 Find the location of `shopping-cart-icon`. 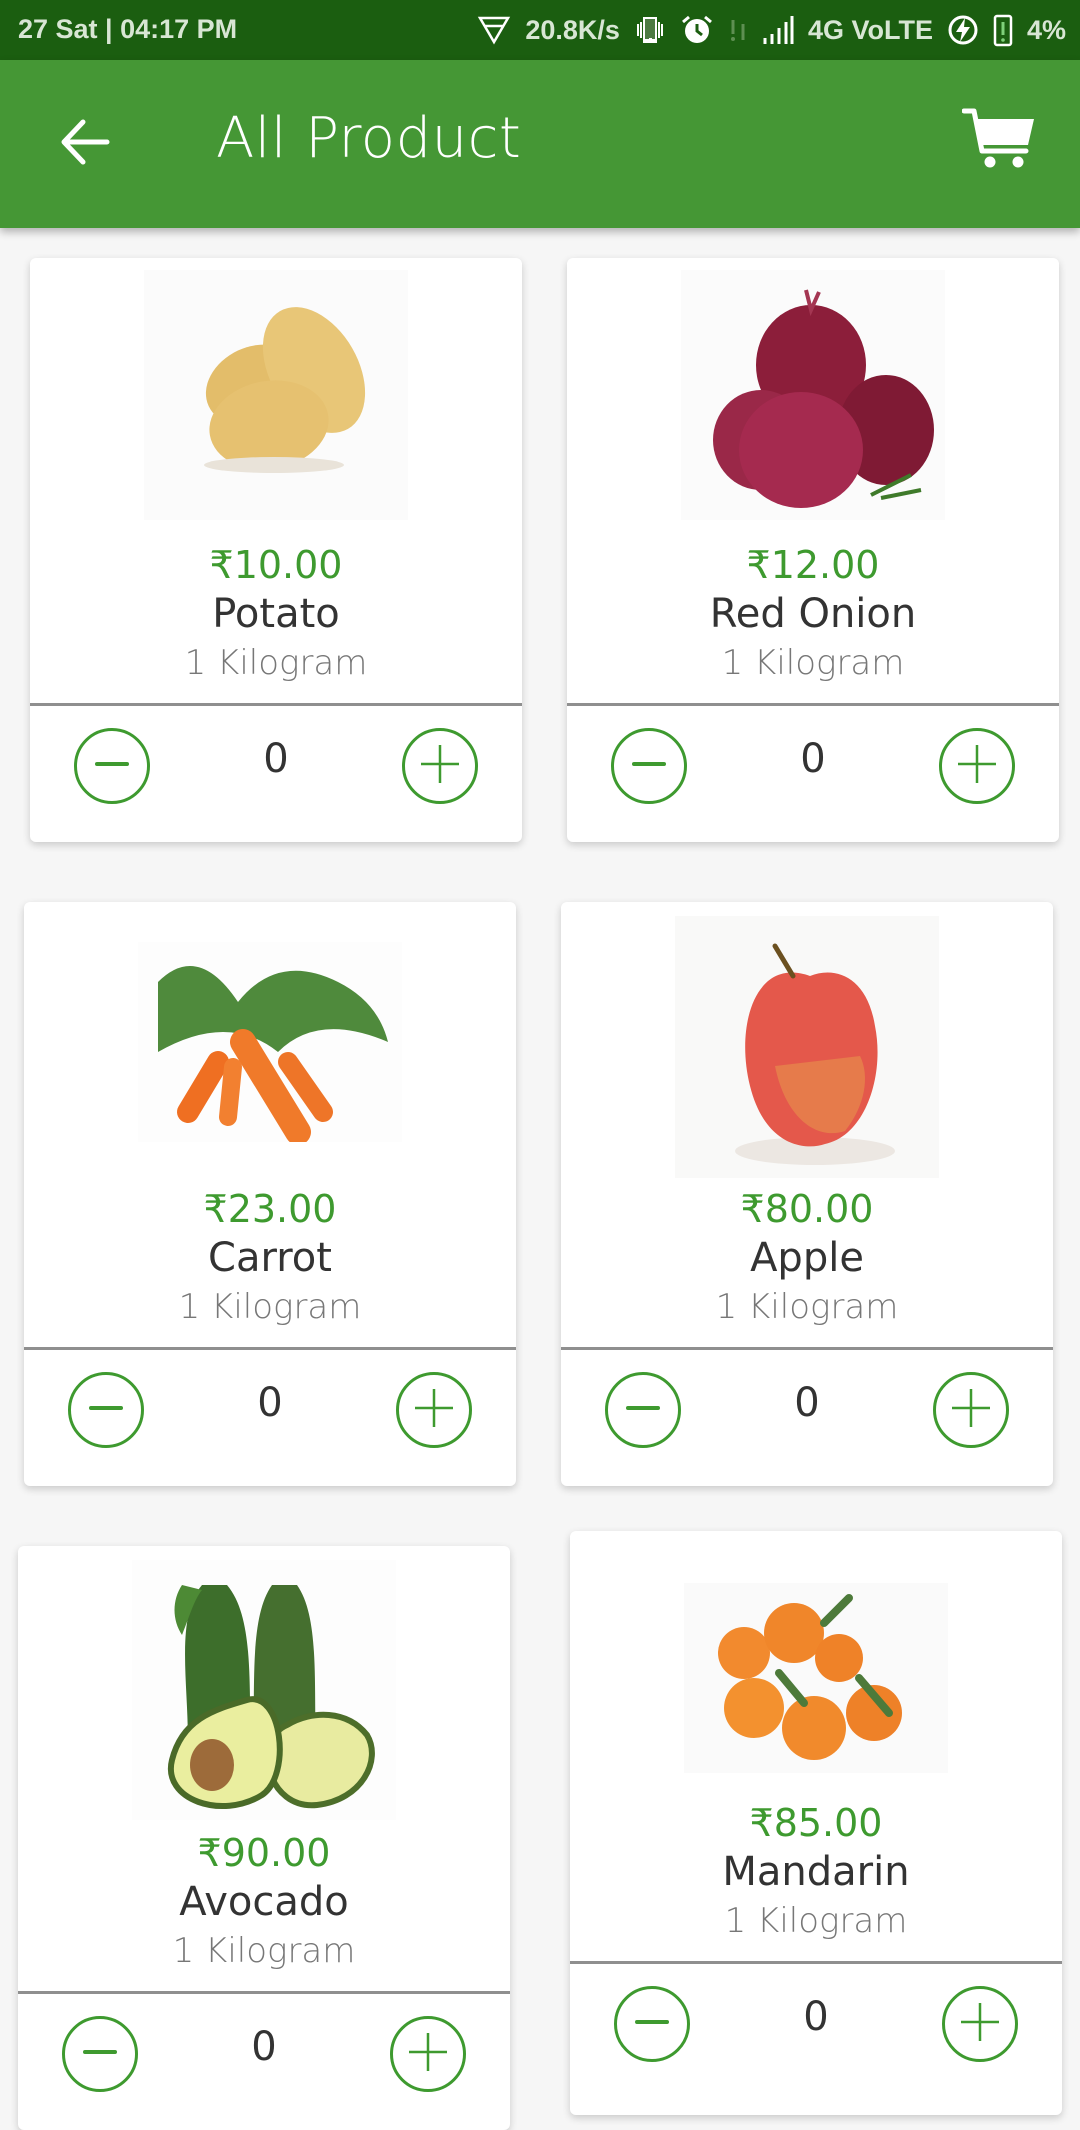

shopping-cart-icon is located at coordinates (999, 141).